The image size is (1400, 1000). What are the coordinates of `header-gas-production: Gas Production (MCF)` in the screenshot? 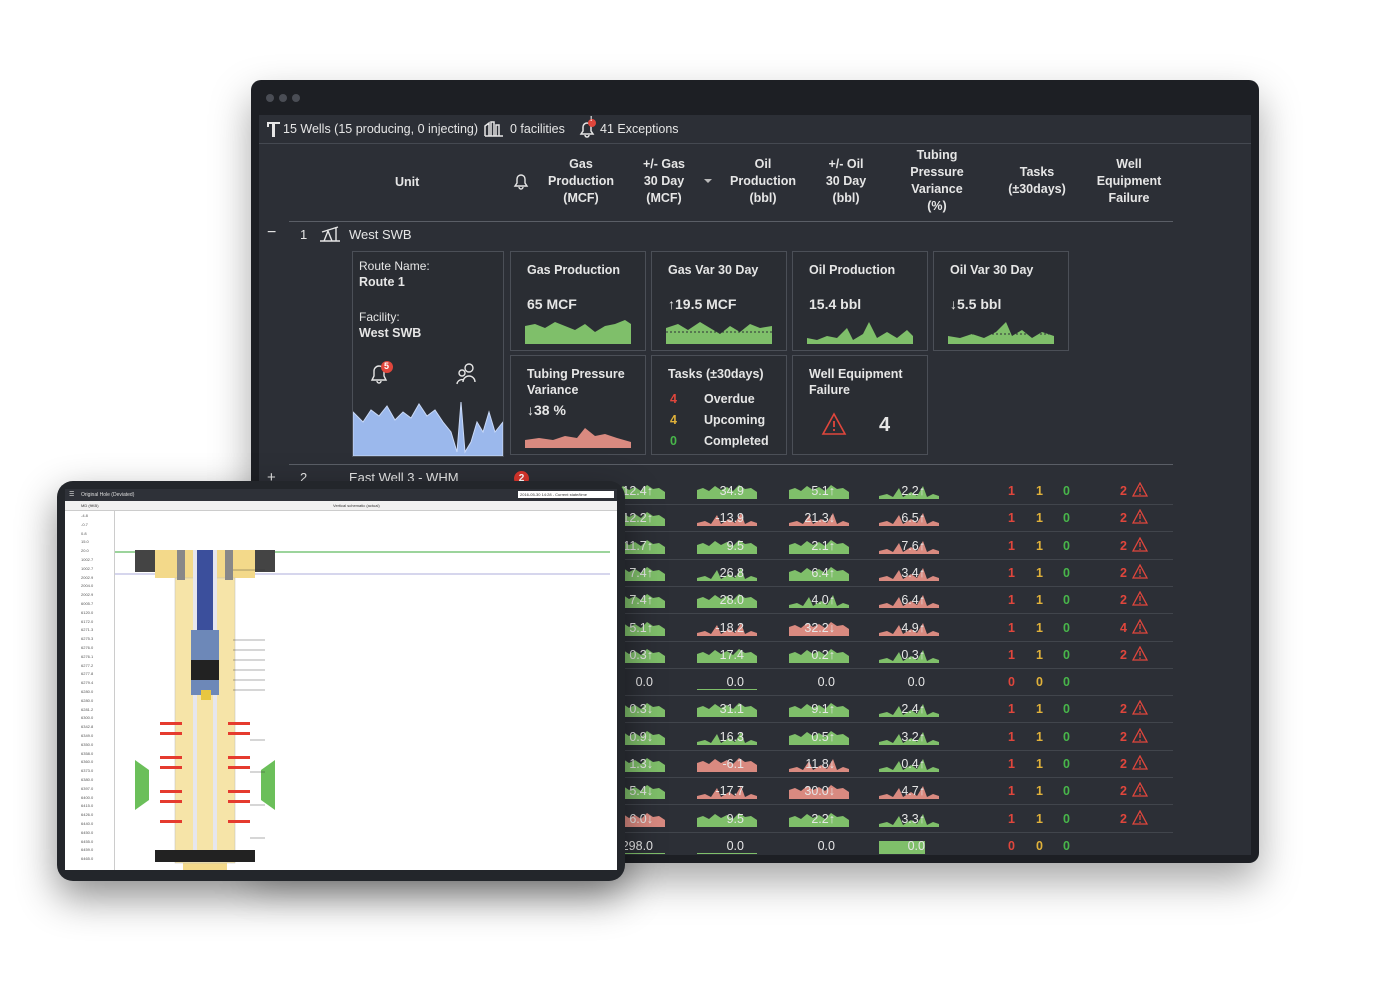 It's located at (581, 181).